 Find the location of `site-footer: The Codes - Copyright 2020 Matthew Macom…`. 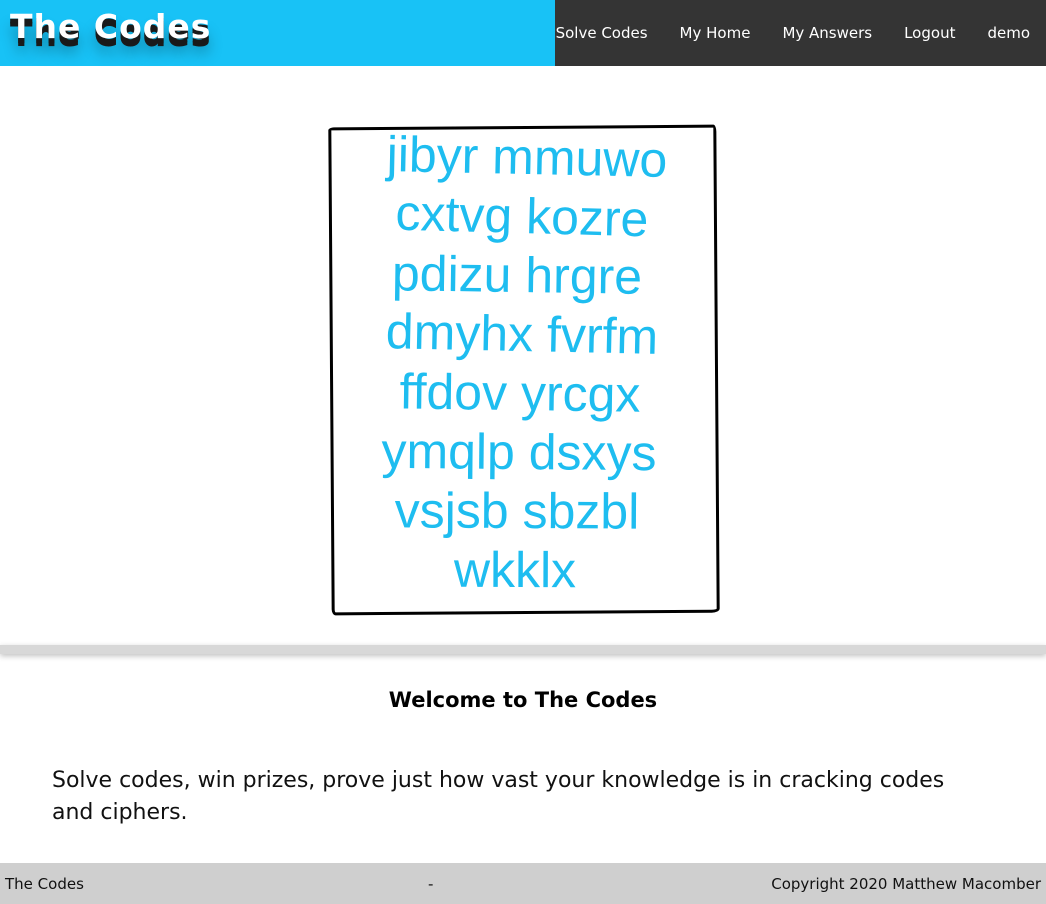

site-footer: The Codes - Copyright 2020 Matthew Macom… is located at coordinates (523, 883).